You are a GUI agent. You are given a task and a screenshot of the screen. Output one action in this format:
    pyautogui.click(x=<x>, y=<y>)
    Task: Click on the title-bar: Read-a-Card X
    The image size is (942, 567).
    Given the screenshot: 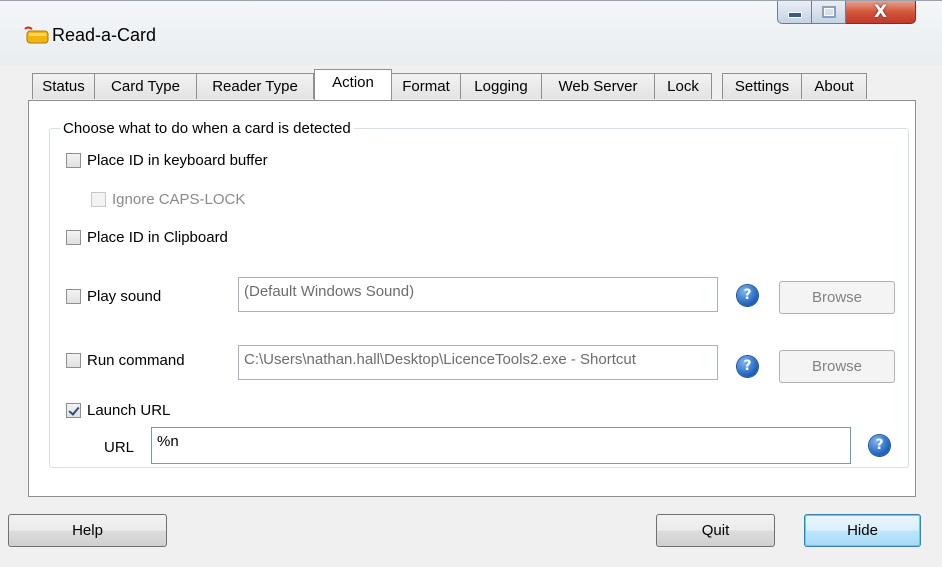 What is the action you would take?
    pyautogui.click(x=471, y=33)
    